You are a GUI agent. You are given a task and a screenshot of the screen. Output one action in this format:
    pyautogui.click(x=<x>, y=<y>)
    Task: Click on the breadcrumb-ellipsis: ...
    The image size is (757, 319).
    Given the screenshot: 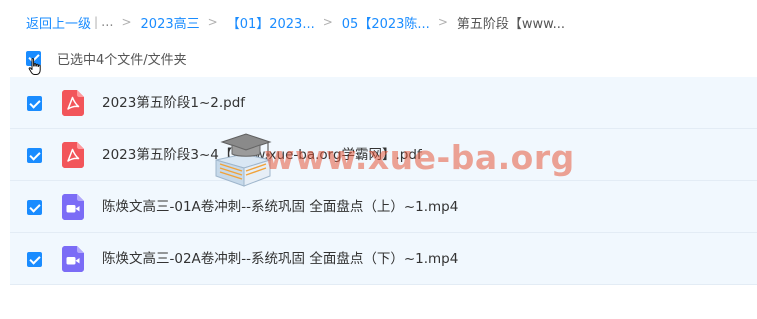 What is the action you would take?
    pyautogui.click(x=107, y=22)
    